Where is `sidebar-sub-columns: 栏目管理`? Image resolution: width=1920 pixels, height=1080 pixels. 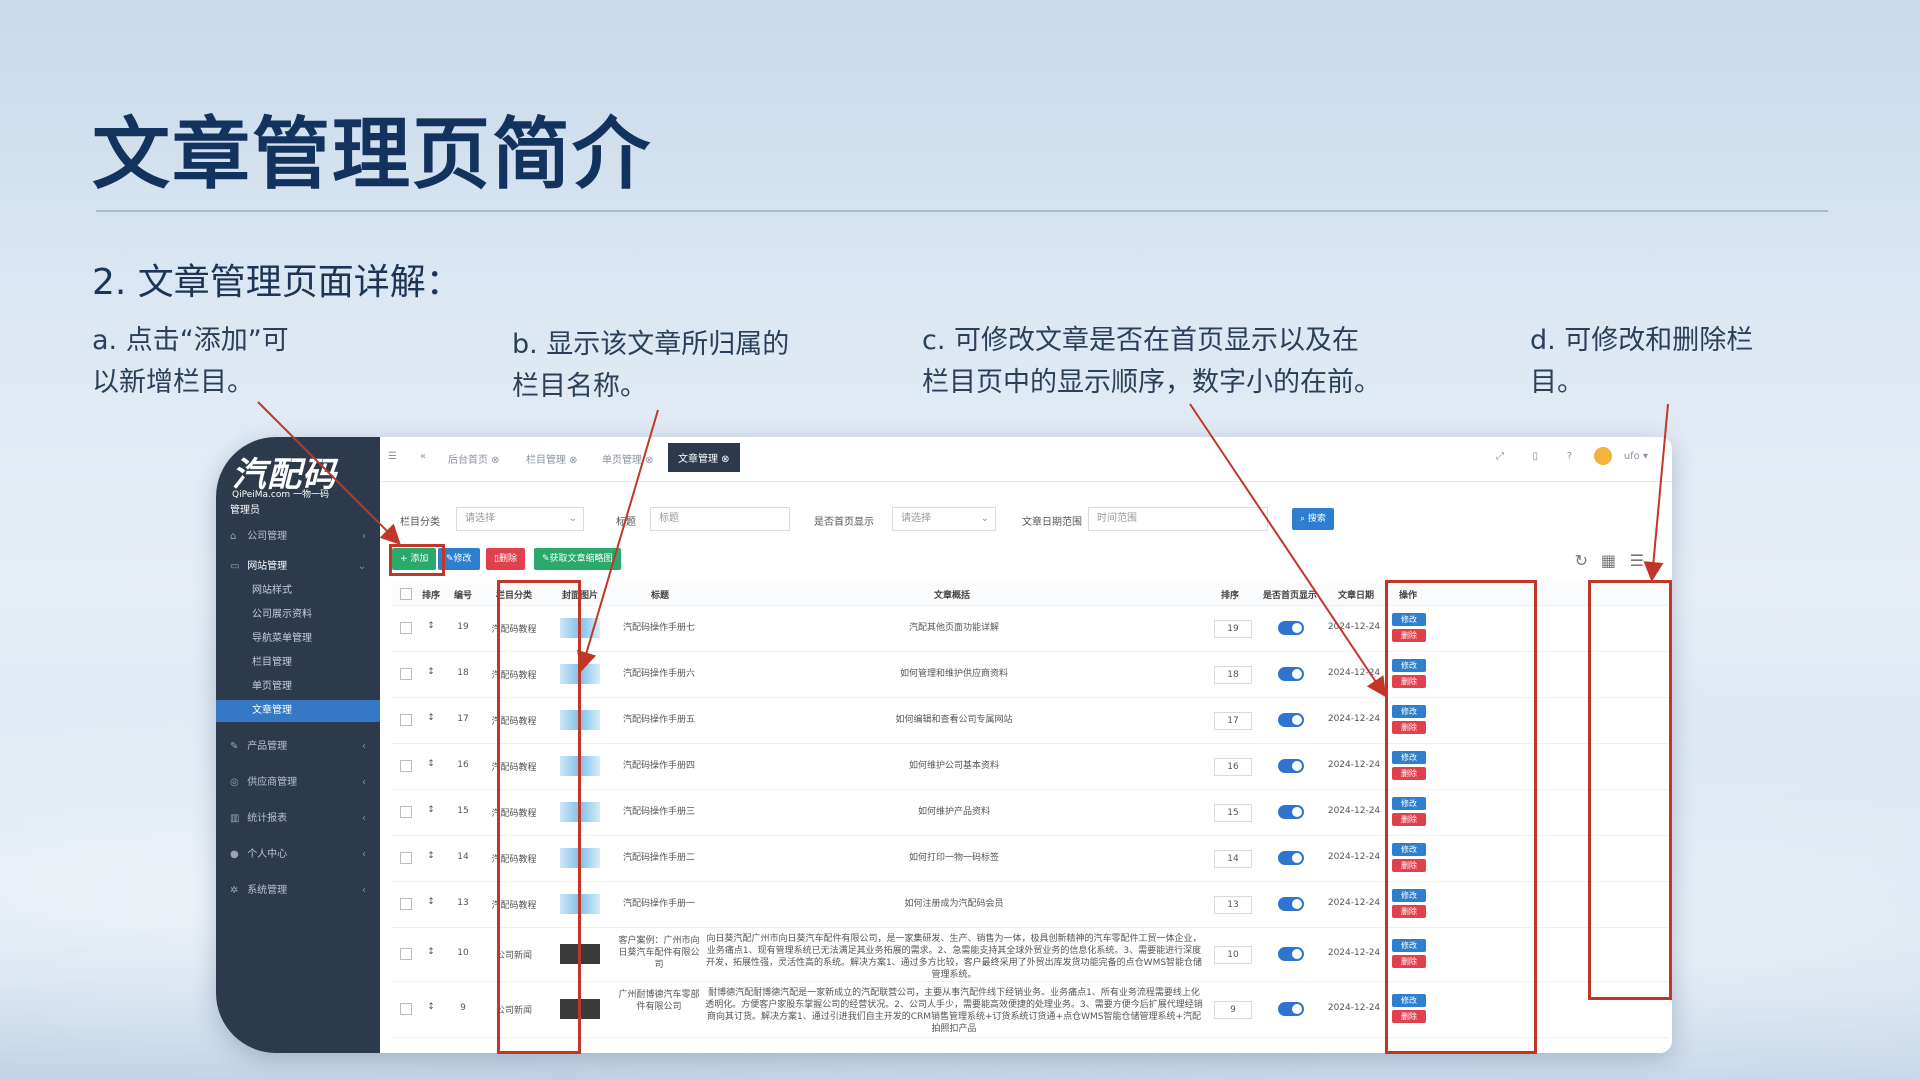 sidebar-sub-columns: 栏目管理 is located at coordinates (298, 663).